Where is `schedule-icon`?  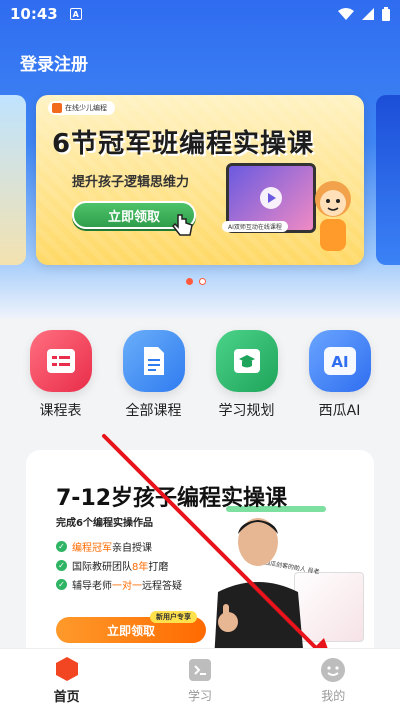
schedule-icon is located at coordinates (60, 361).